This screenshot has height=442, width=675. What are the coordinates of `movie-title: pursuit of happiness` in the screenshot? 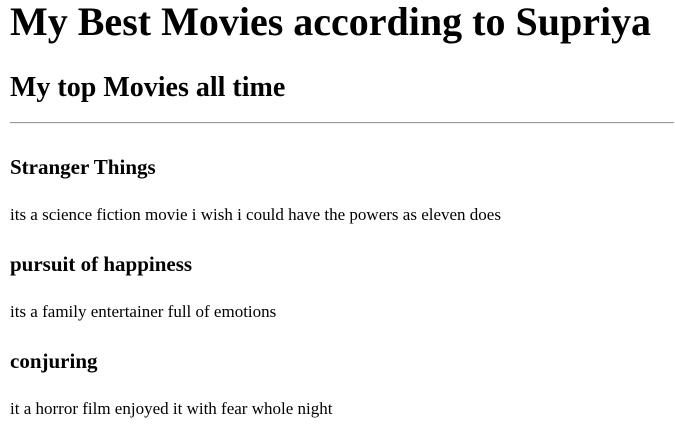 It's located at (101, 264).